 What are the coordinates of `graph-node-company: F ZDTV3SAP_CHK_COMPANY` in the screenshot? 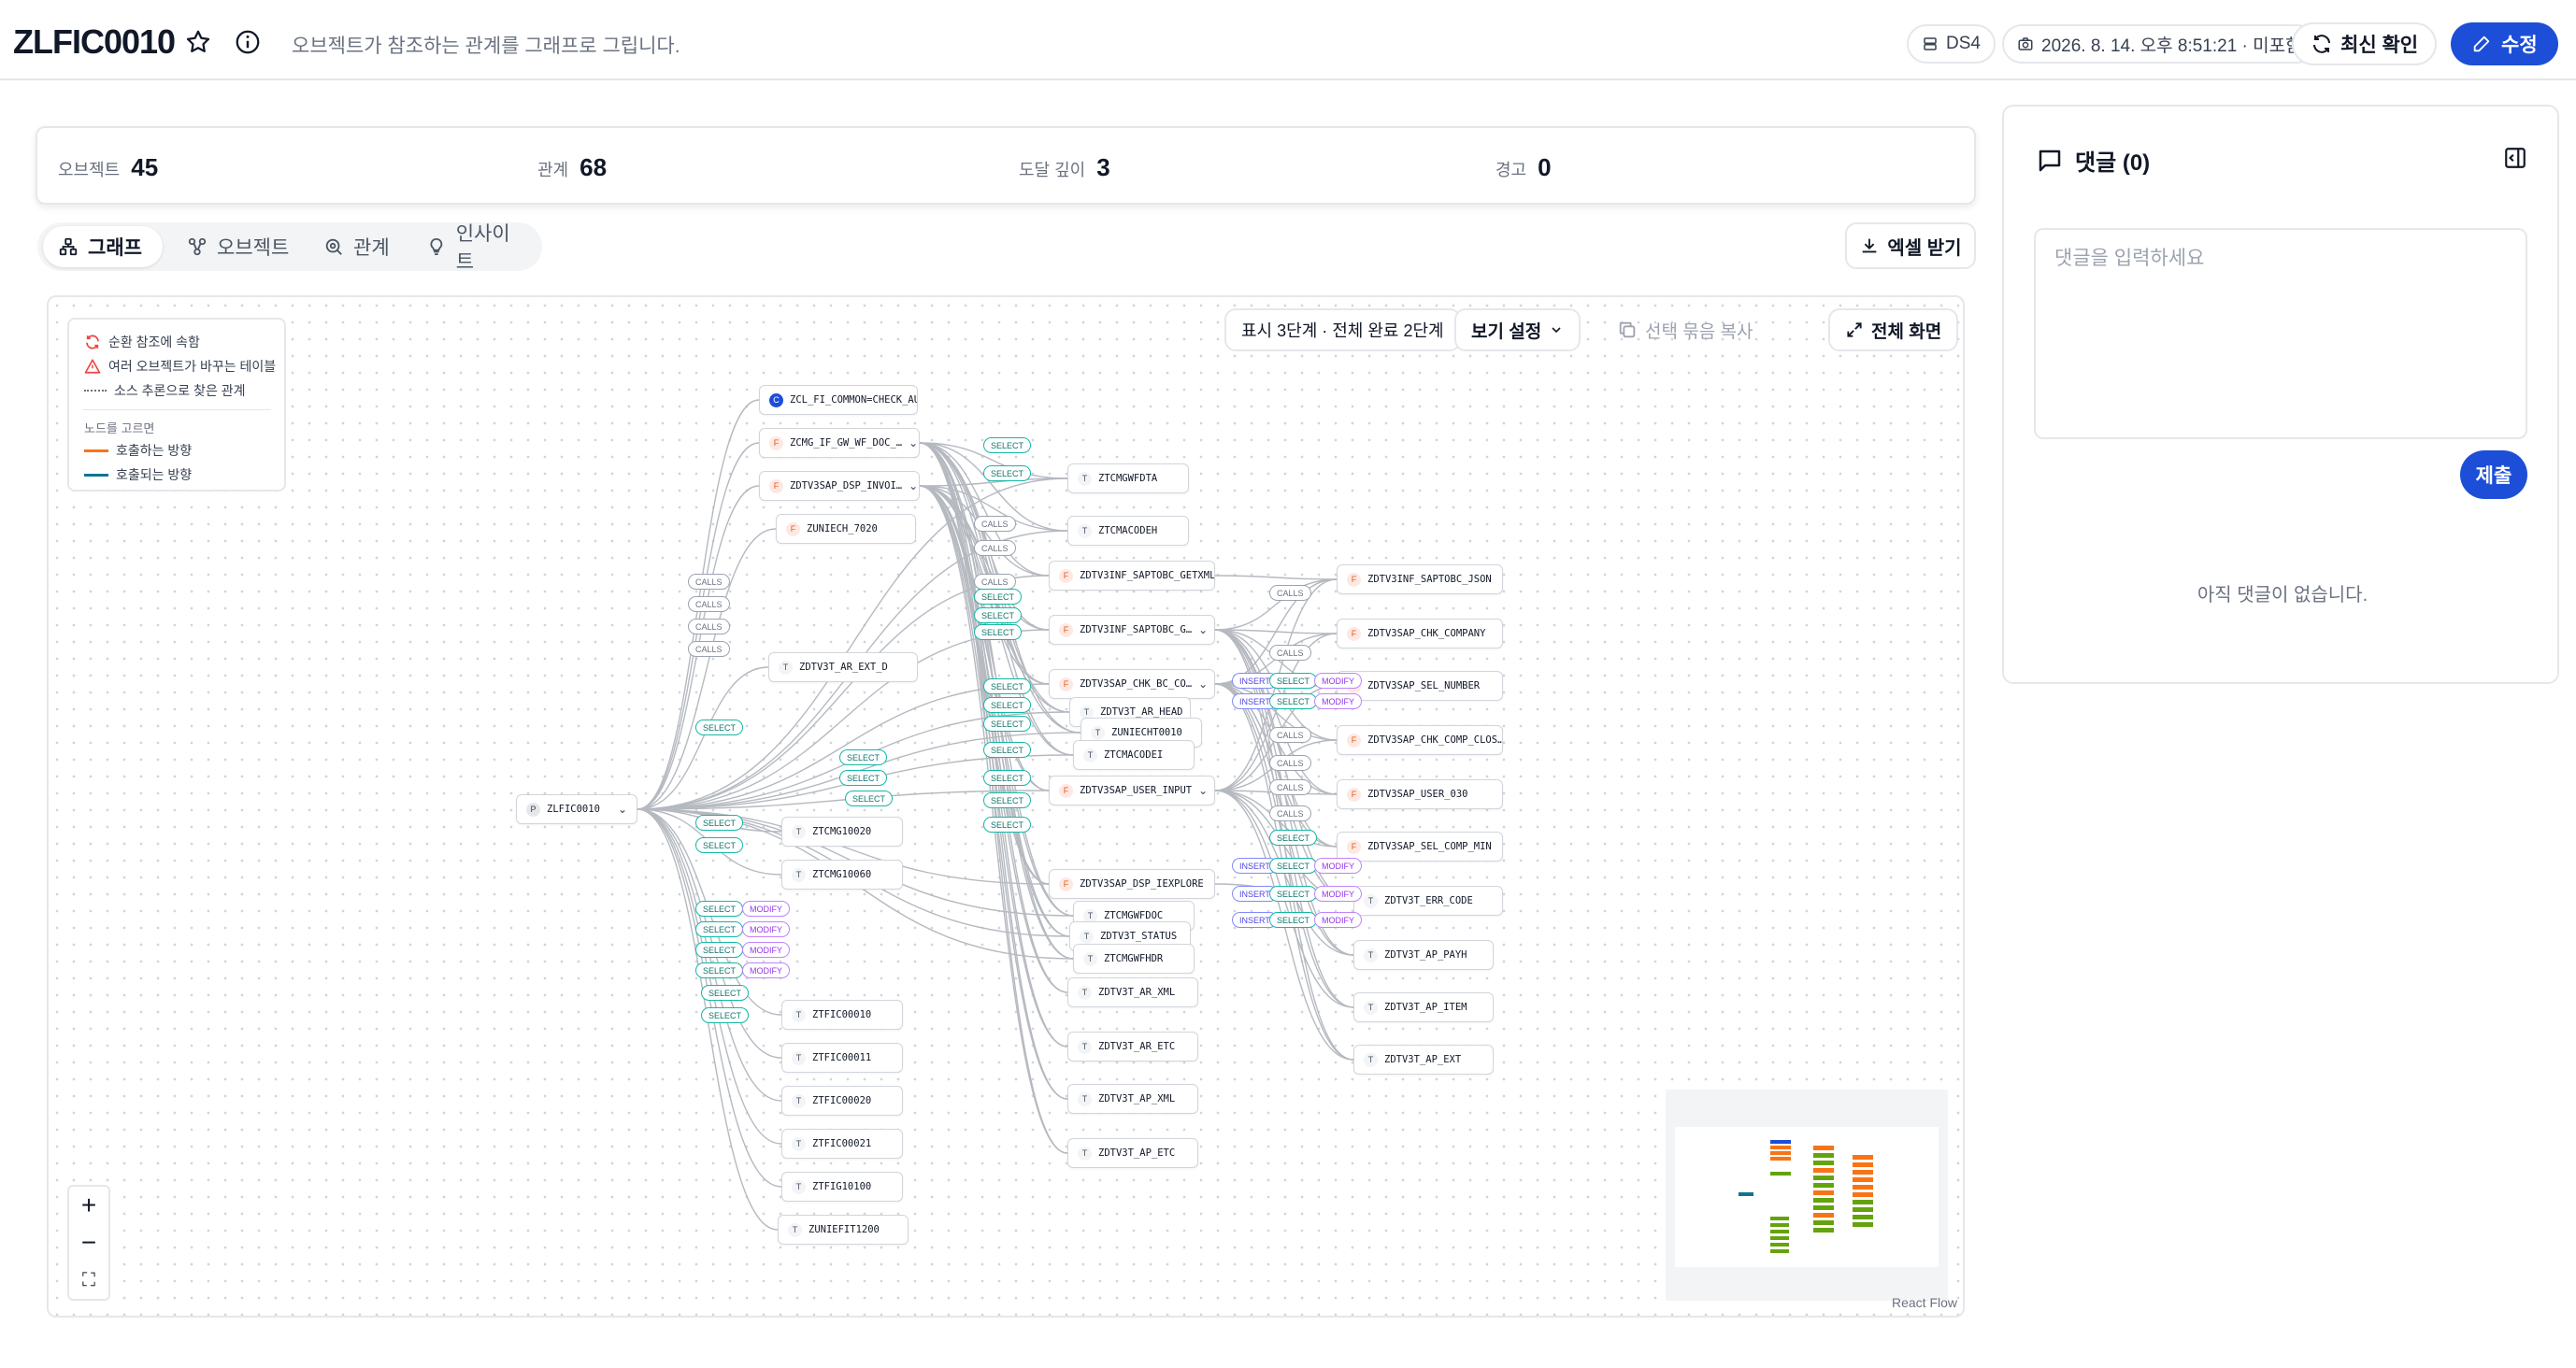 It's located at (1420, 633).